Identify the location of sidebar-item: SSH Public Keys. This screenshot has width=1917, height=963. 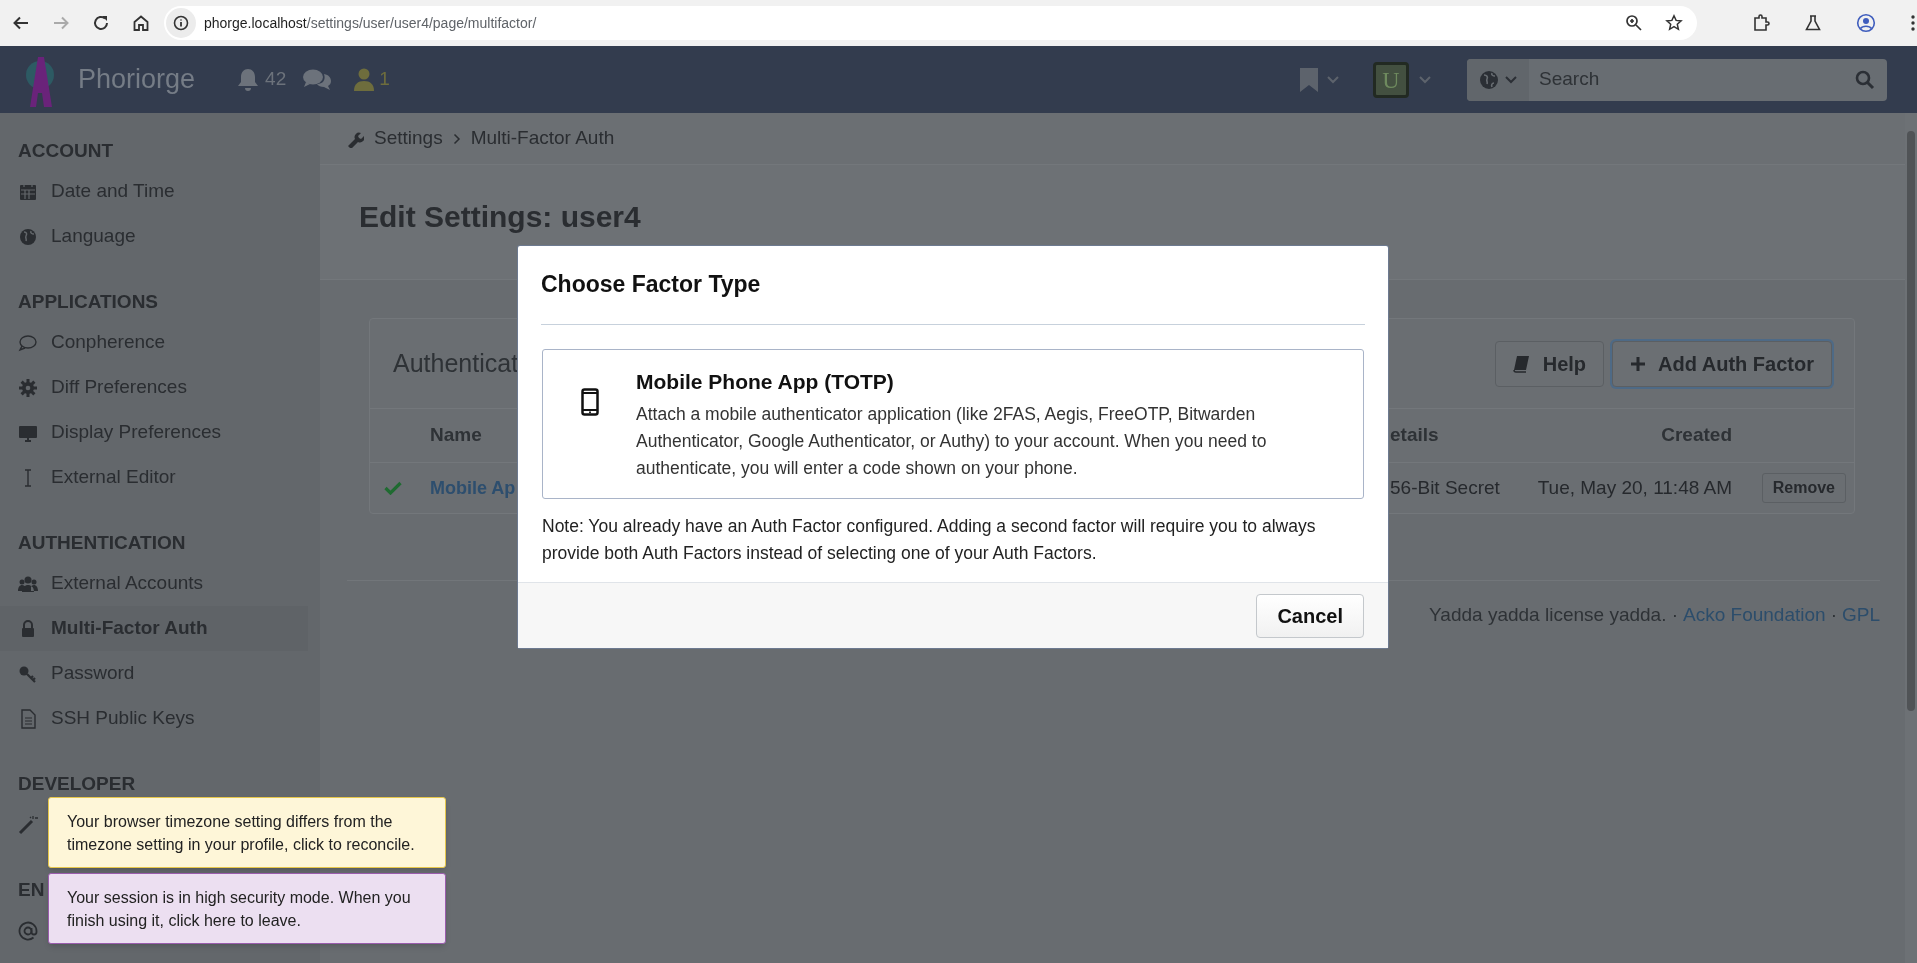
(154, 718).